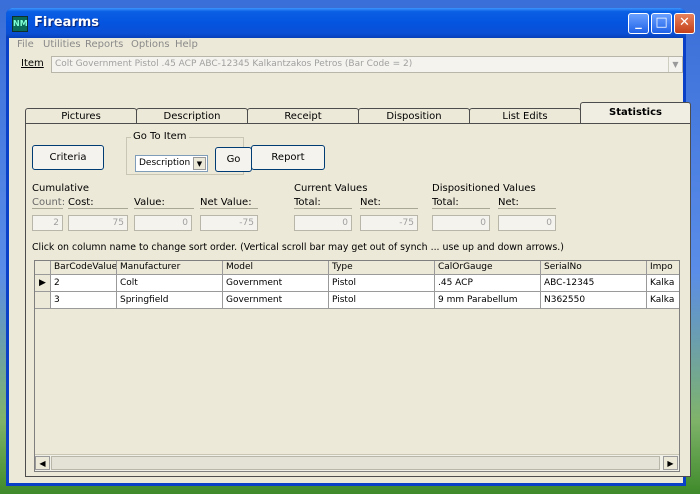 The width and height of the screenshot is (700, 494). I want to click on value-label: Value:, so click(164, 203).